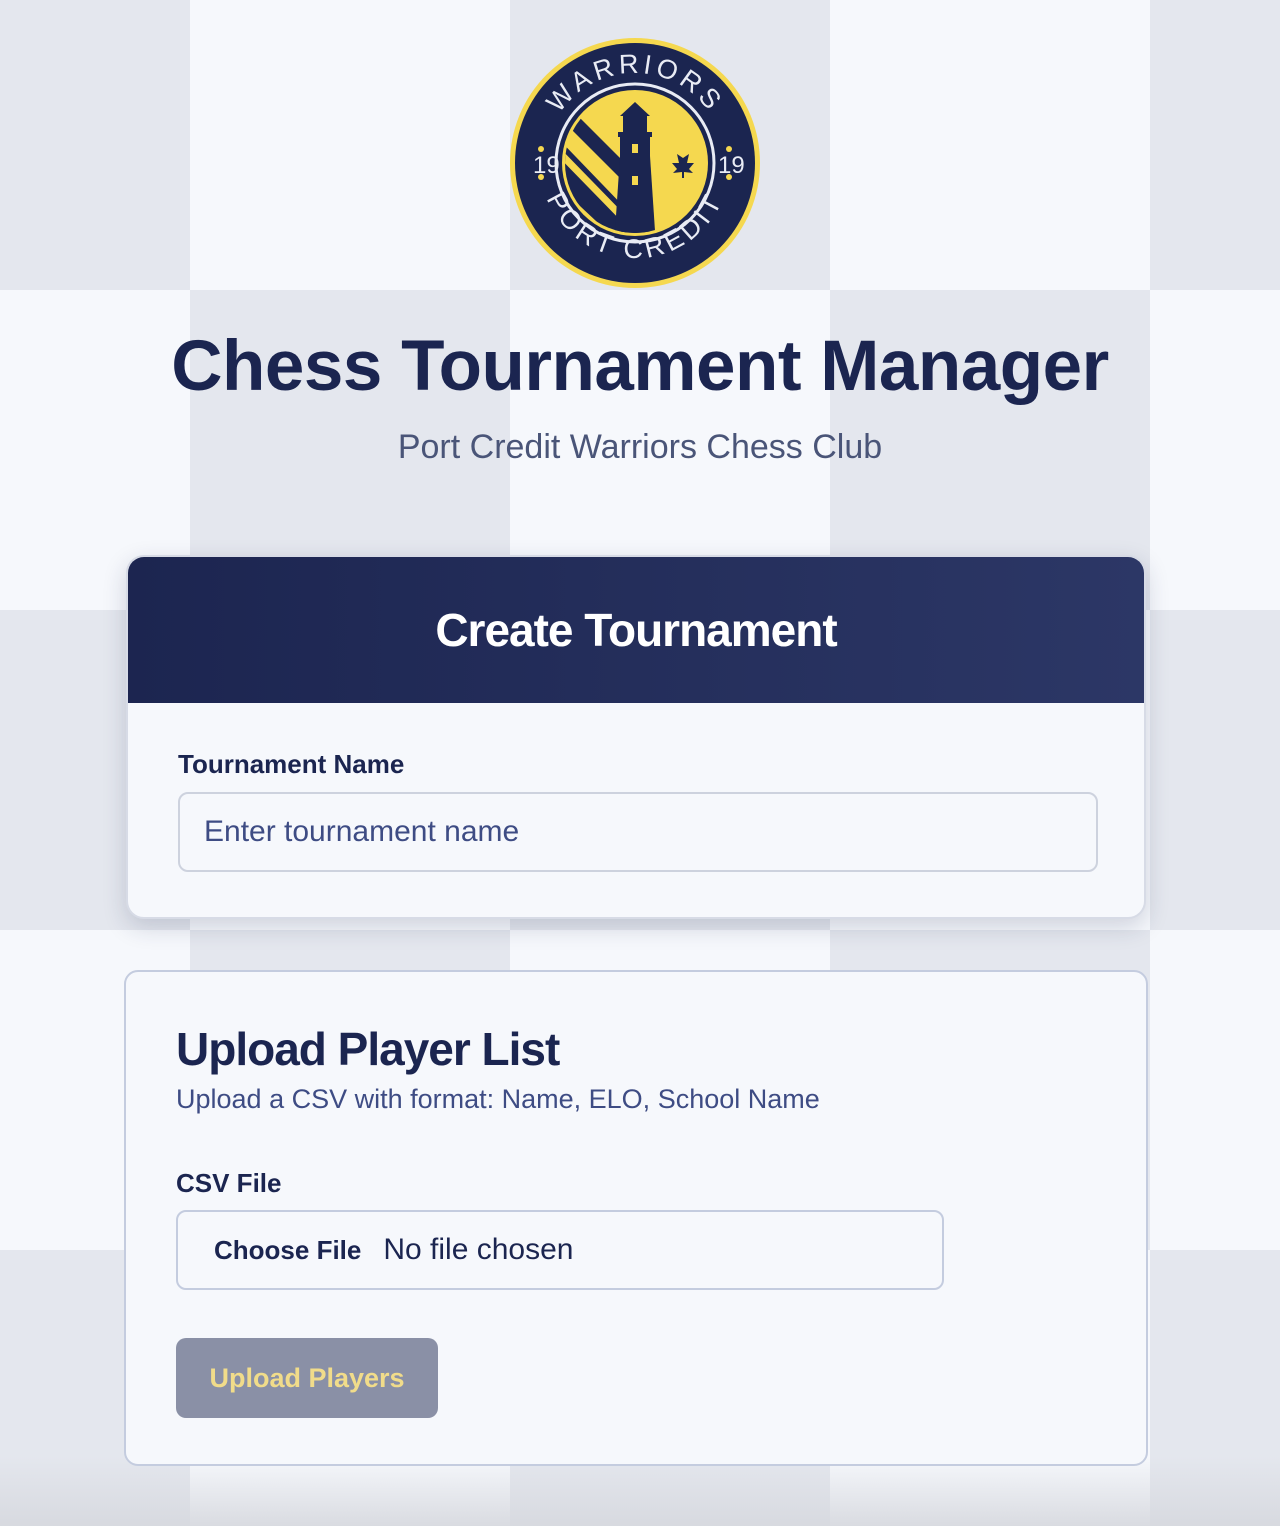 This screenshot has height=1526, width=1280. What do you see at coordinates (638, 832) in the screenshot?
I see `tournament-name-input` at bounding box center [638, 832].